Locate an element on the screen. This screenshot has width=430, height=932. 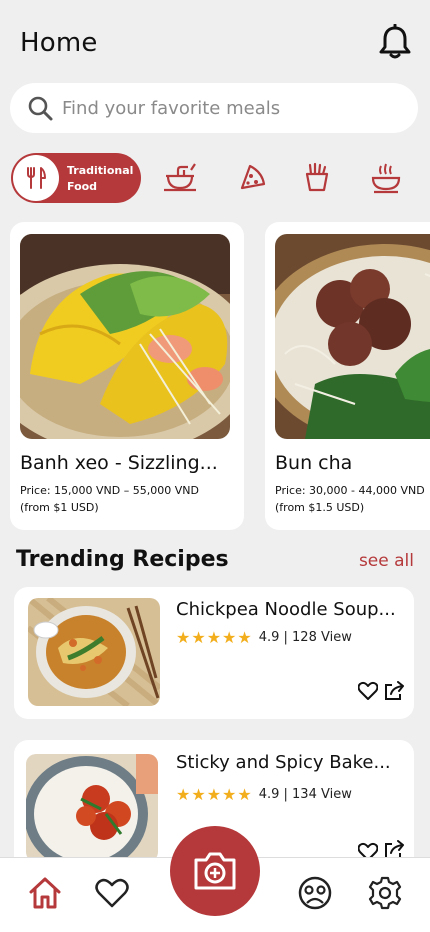
price-vnd: Price: 15,000 VND – 55,000 VND is located at coordinates (109, 490).